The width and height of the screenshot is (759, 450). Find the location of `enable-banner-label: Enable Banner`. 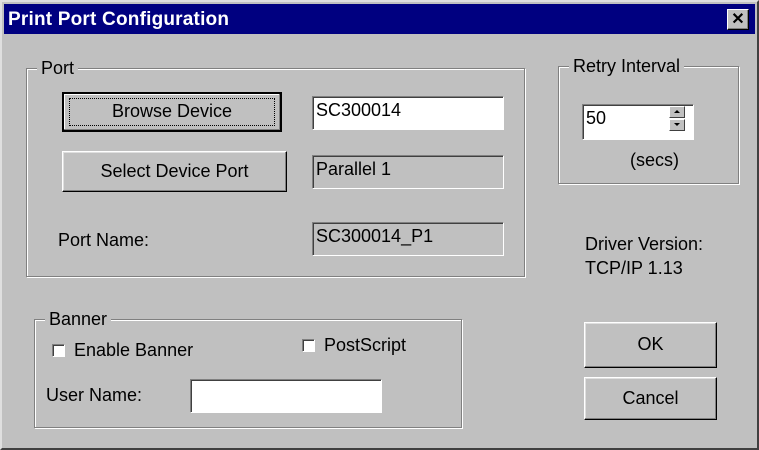

enable-banner-label: Enable Banner is located at coordinates (133, 350).